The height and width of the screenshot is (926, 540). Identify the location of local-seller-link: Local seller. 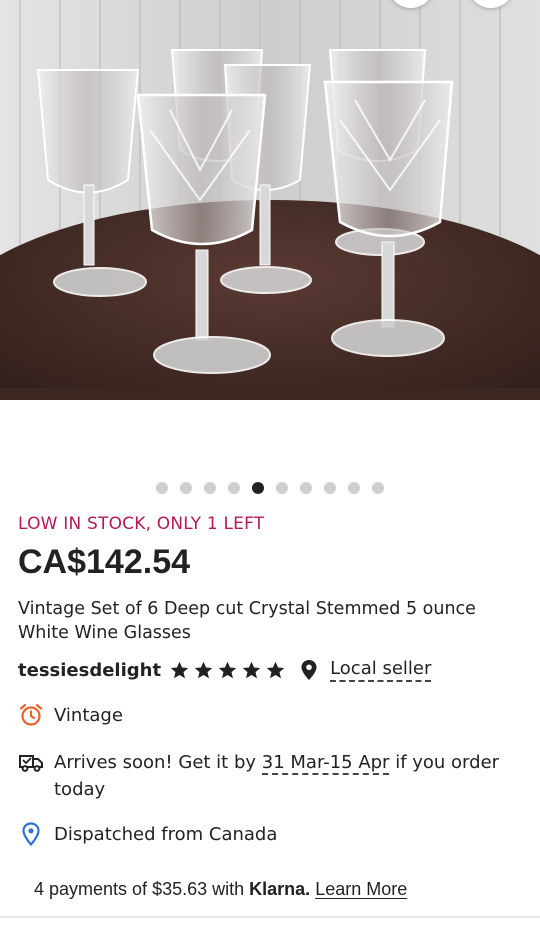
(381, 670).